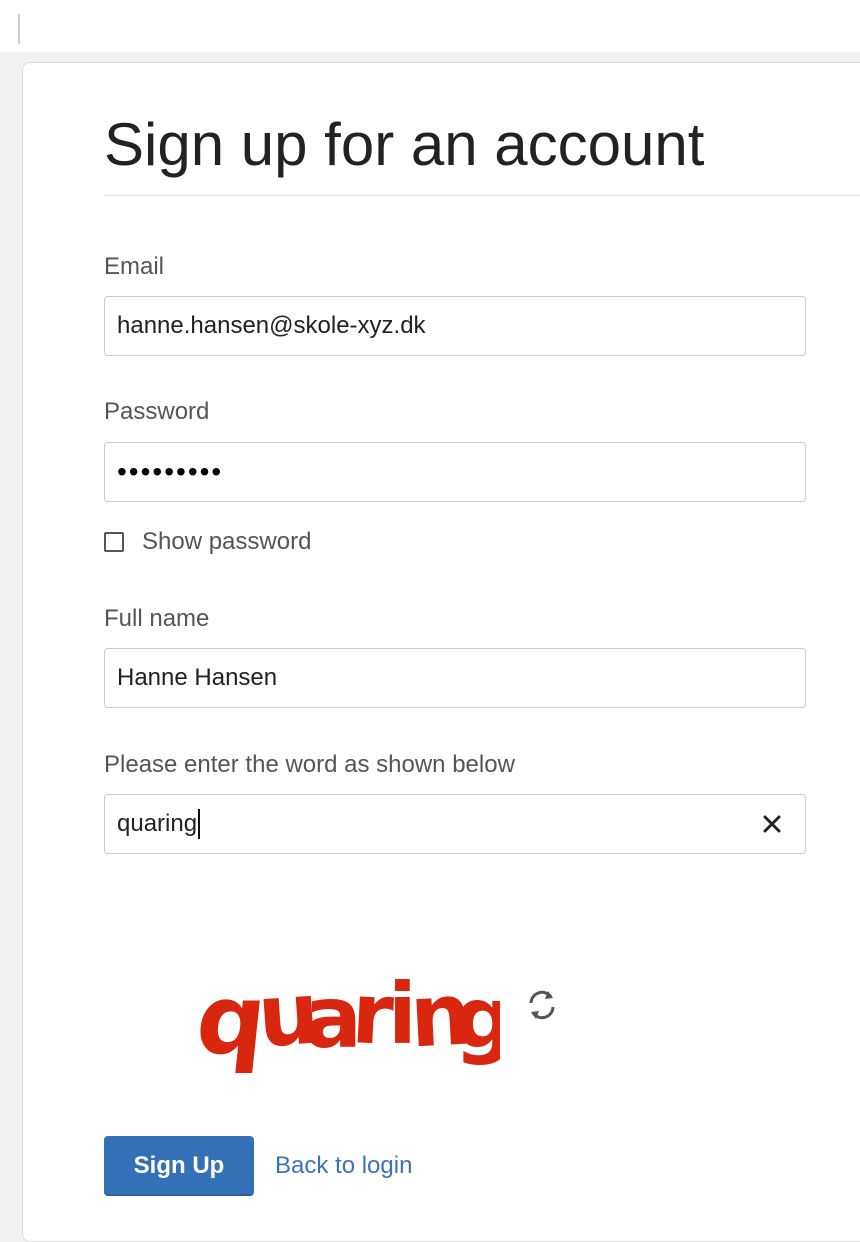  What do you see at coordinates (179, 1166) in the screenshot?
I see `sign-up-button: Sign Up` at bounding box center [179, 1166].